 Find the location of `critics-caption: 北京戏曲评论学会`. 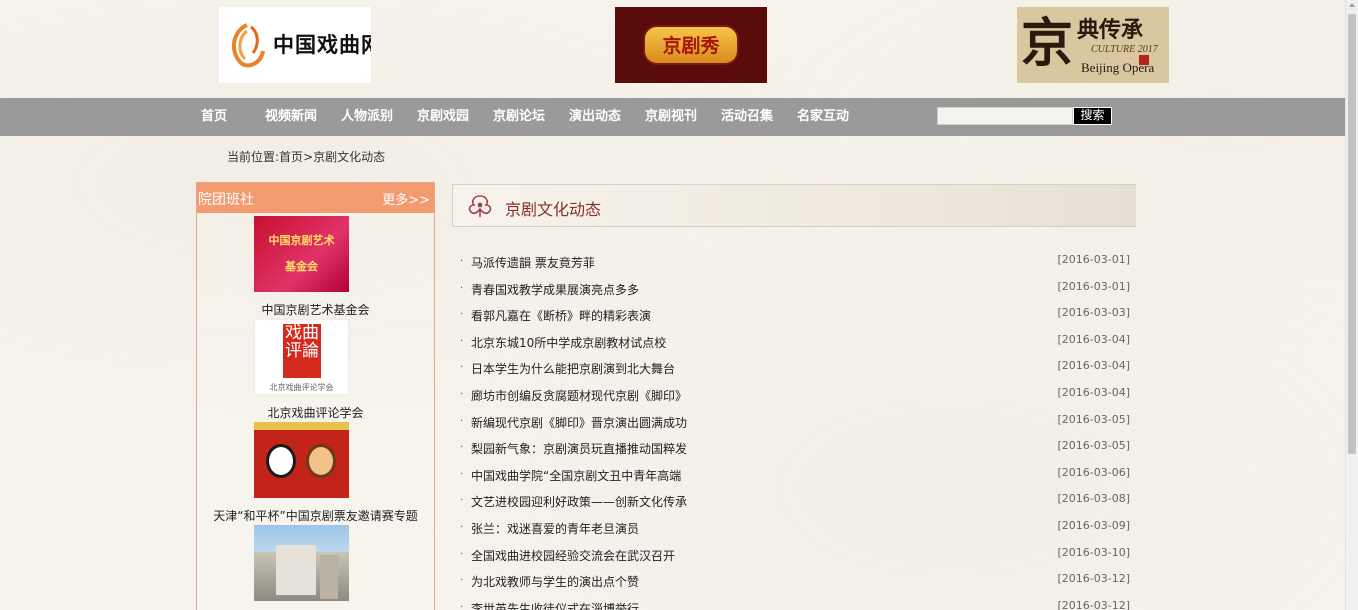

critics-caption: 北京戏曲评论学会 is located at coordinates (301, 387).